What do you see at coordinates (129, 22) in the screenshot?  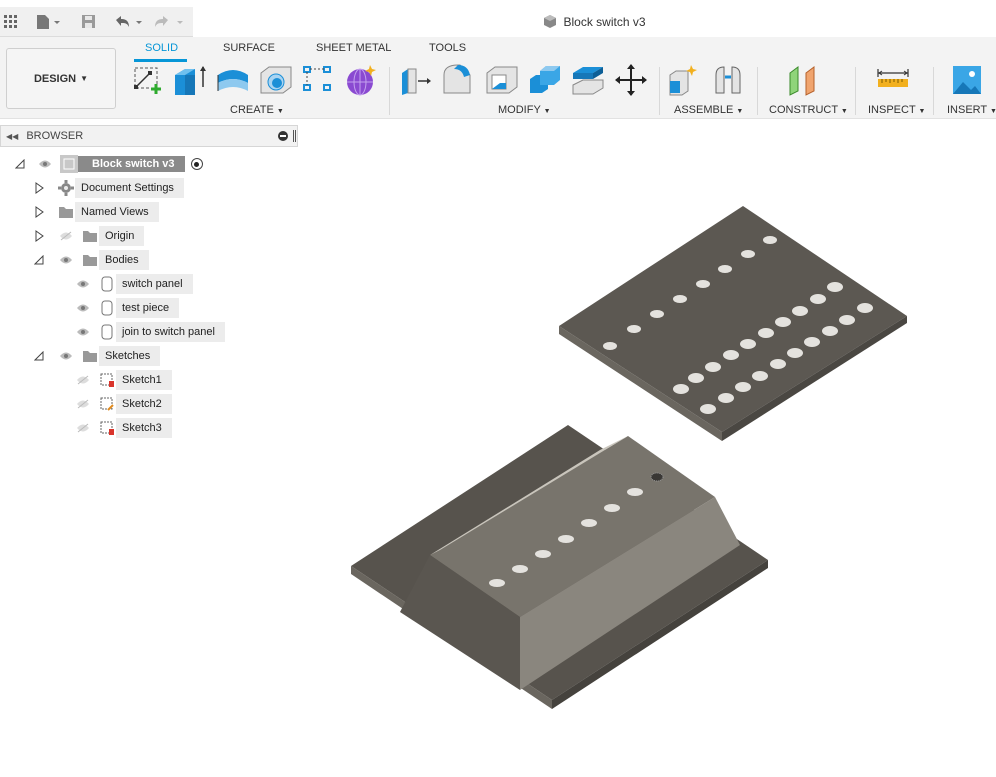 I see `undo-icon` at bounding box center [129, 22].